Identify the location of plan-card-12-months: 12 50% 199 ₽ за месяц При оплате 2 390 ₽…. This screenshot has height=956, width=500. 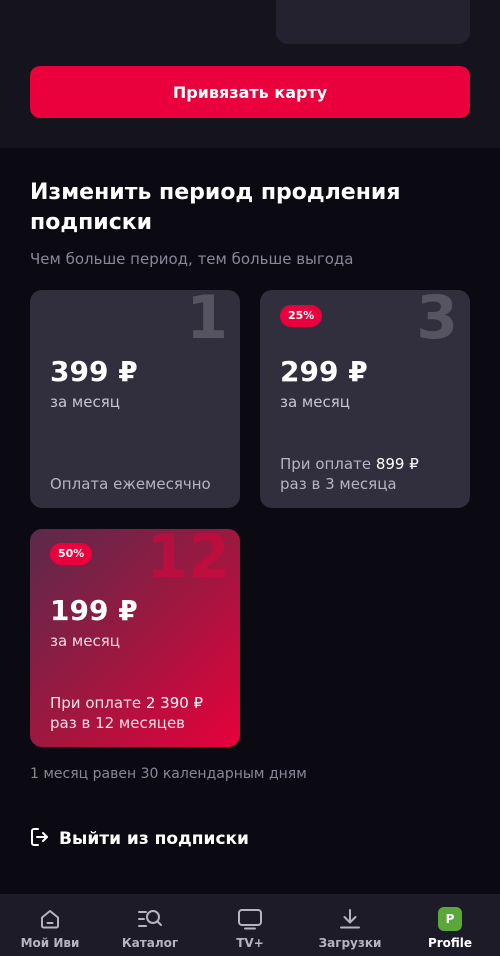
(135, 638).